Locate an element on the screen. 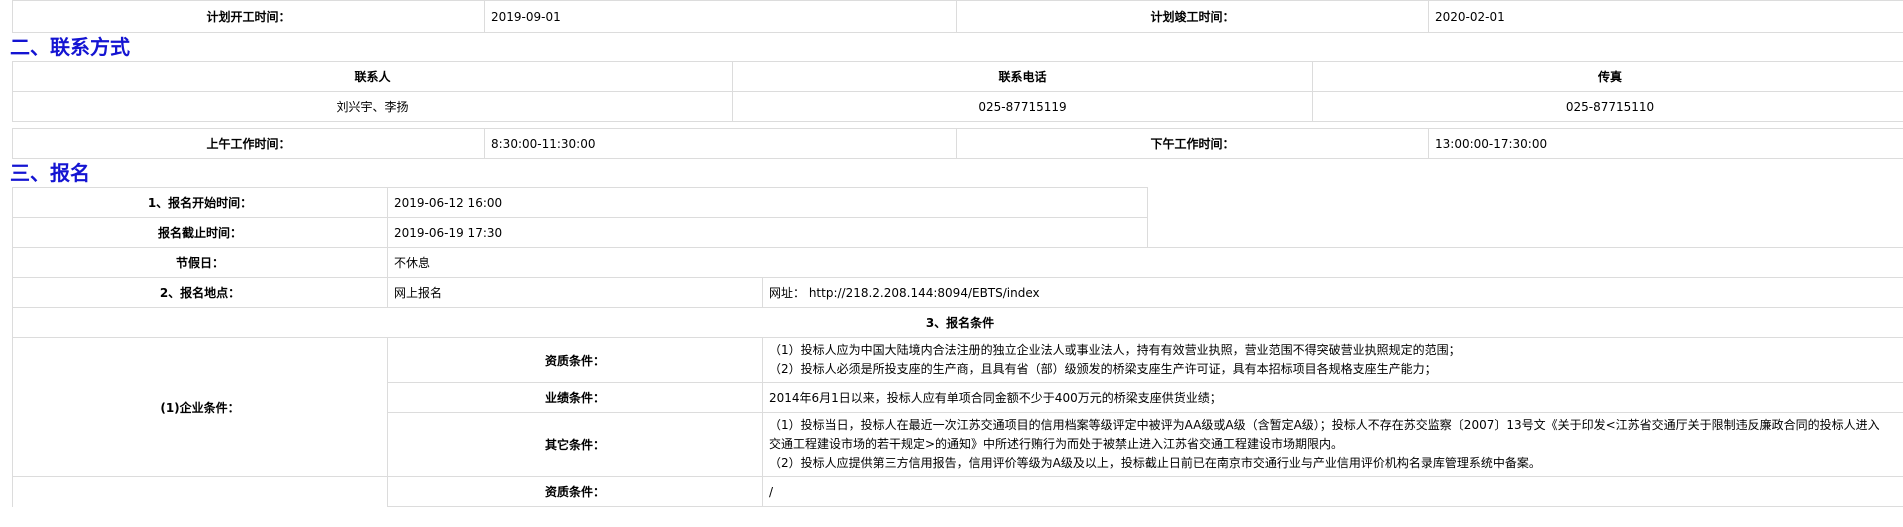 The height and width of the screenshot is (527, 1903). conditions-title: 3、报名条件 is located at coordinates (957, 322).